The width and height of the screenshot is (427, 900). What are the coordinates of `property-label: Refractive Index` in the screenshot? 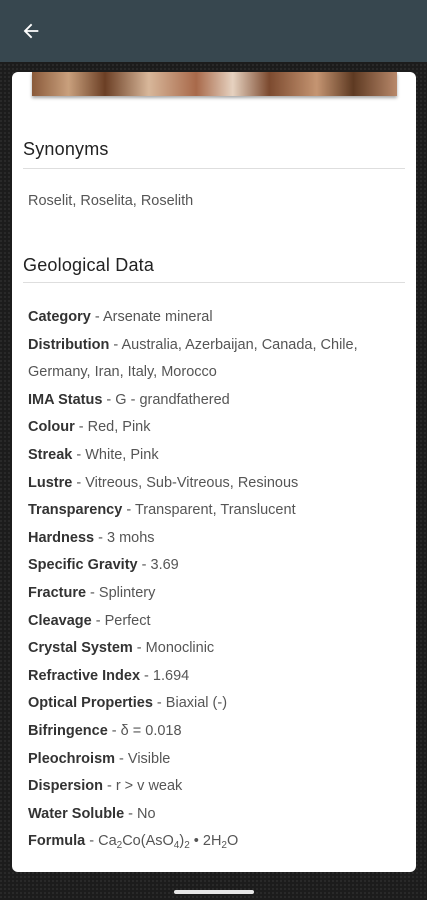 It's located at (84, 675).